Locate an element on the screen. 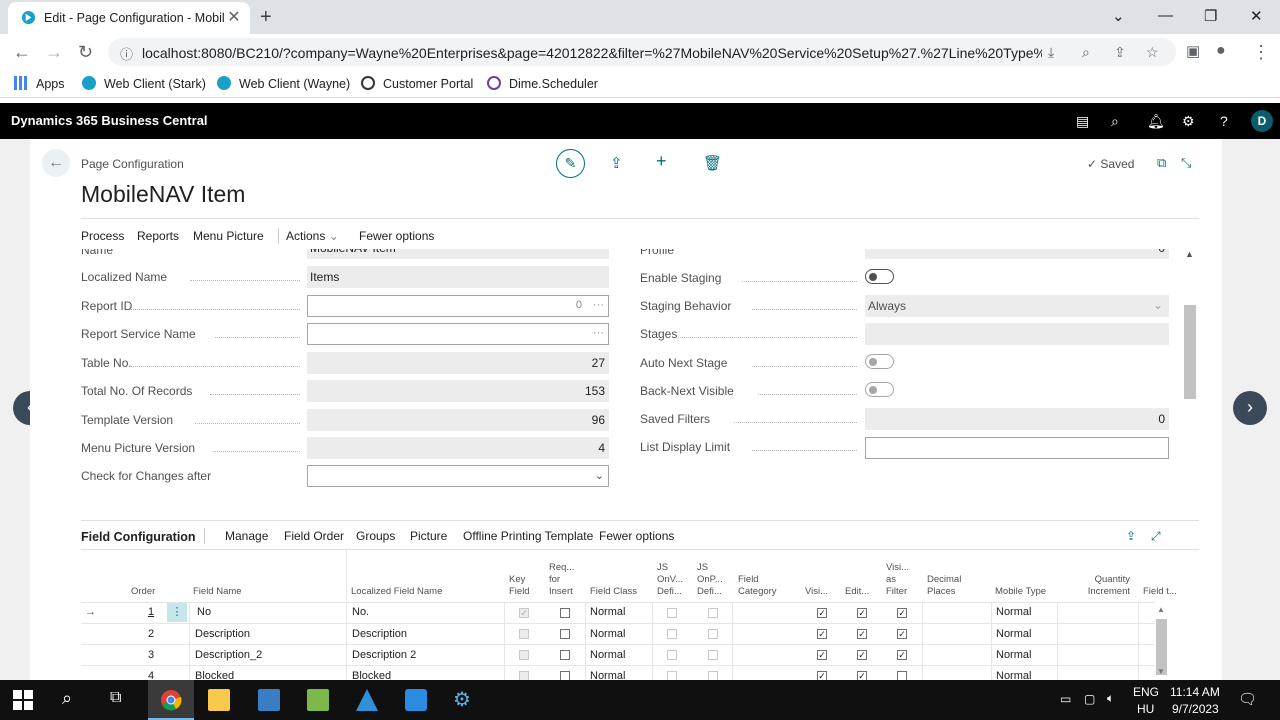 This screenshot has width=1280, height=720. scroll-down-icon: ▼ is located at coordinates (1161, 671).